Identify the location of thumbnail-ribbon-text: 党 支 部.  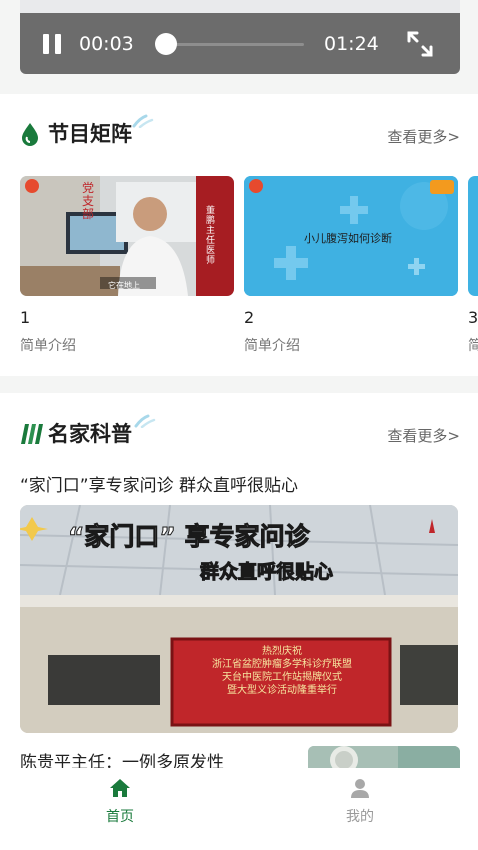
(88, 201).